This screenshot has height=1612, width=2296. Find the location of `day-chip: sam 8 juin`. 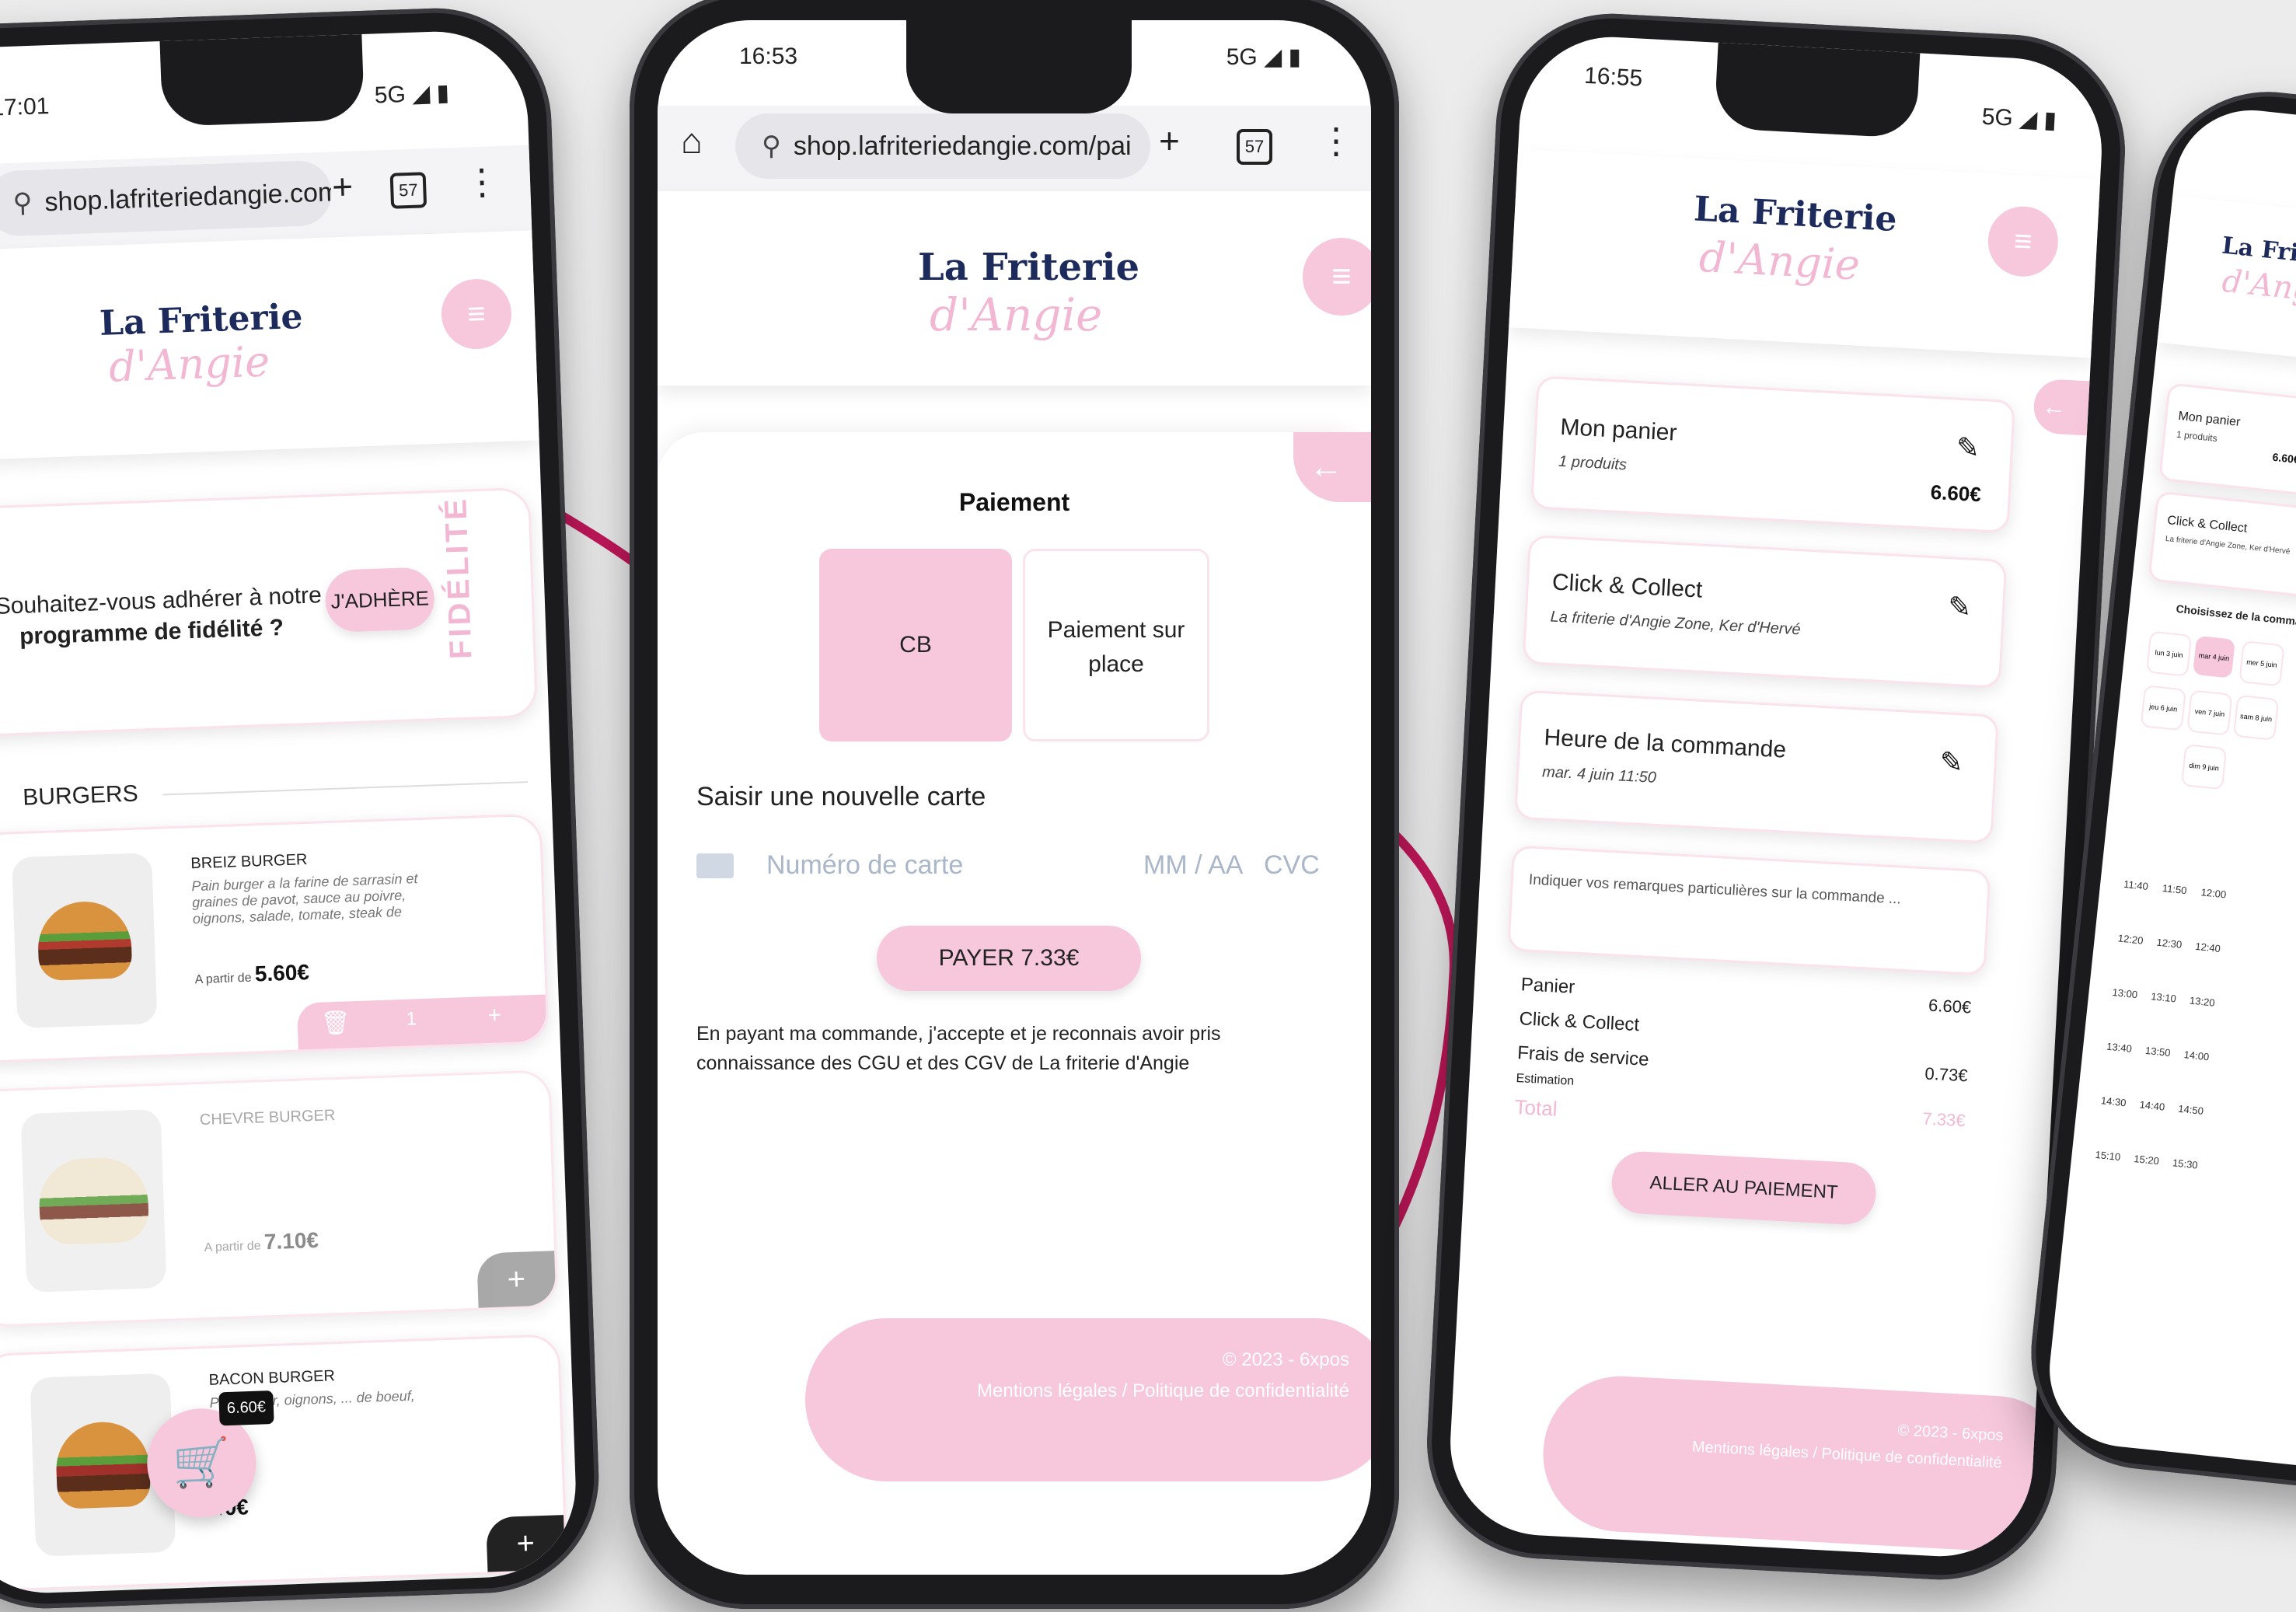

day-chip: sam 8 juin is located at coordinates (2256, 717).